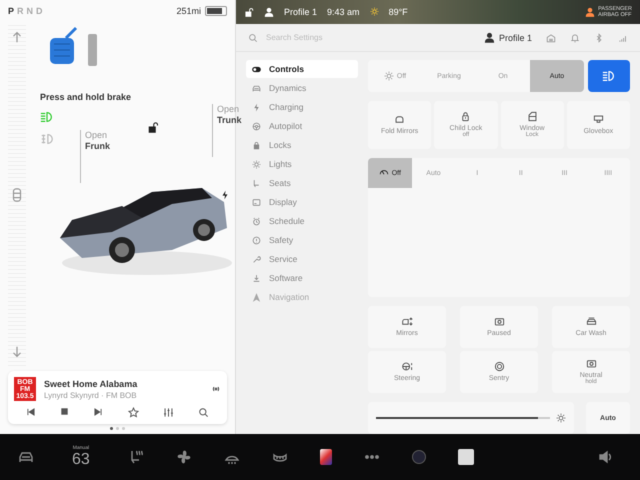 Image resolution: width=640 pixels, height=480 pixels. Describe the element at coordinates (302, 221) in the screenshot. I see `settings-menu-item: Schedule` at that location.